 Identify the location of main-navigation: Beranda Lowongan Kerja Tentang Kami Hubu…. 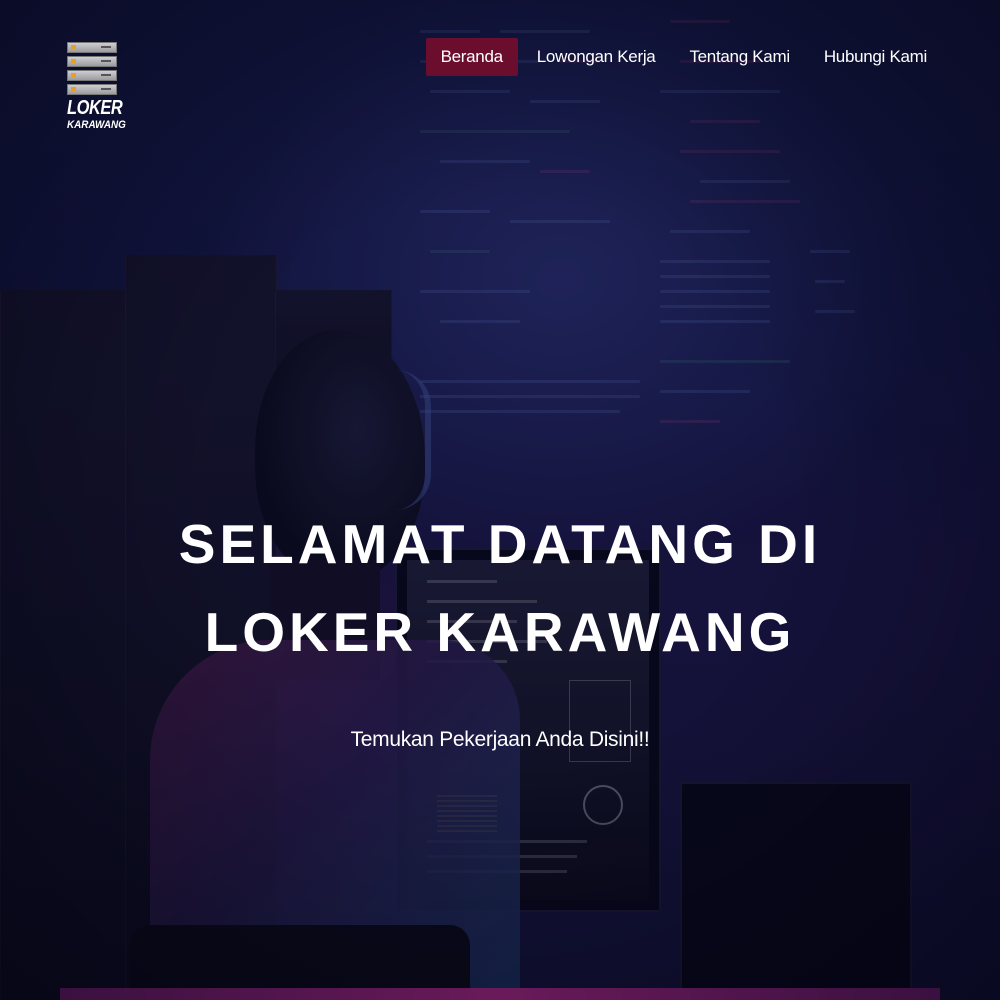
(682, 57).